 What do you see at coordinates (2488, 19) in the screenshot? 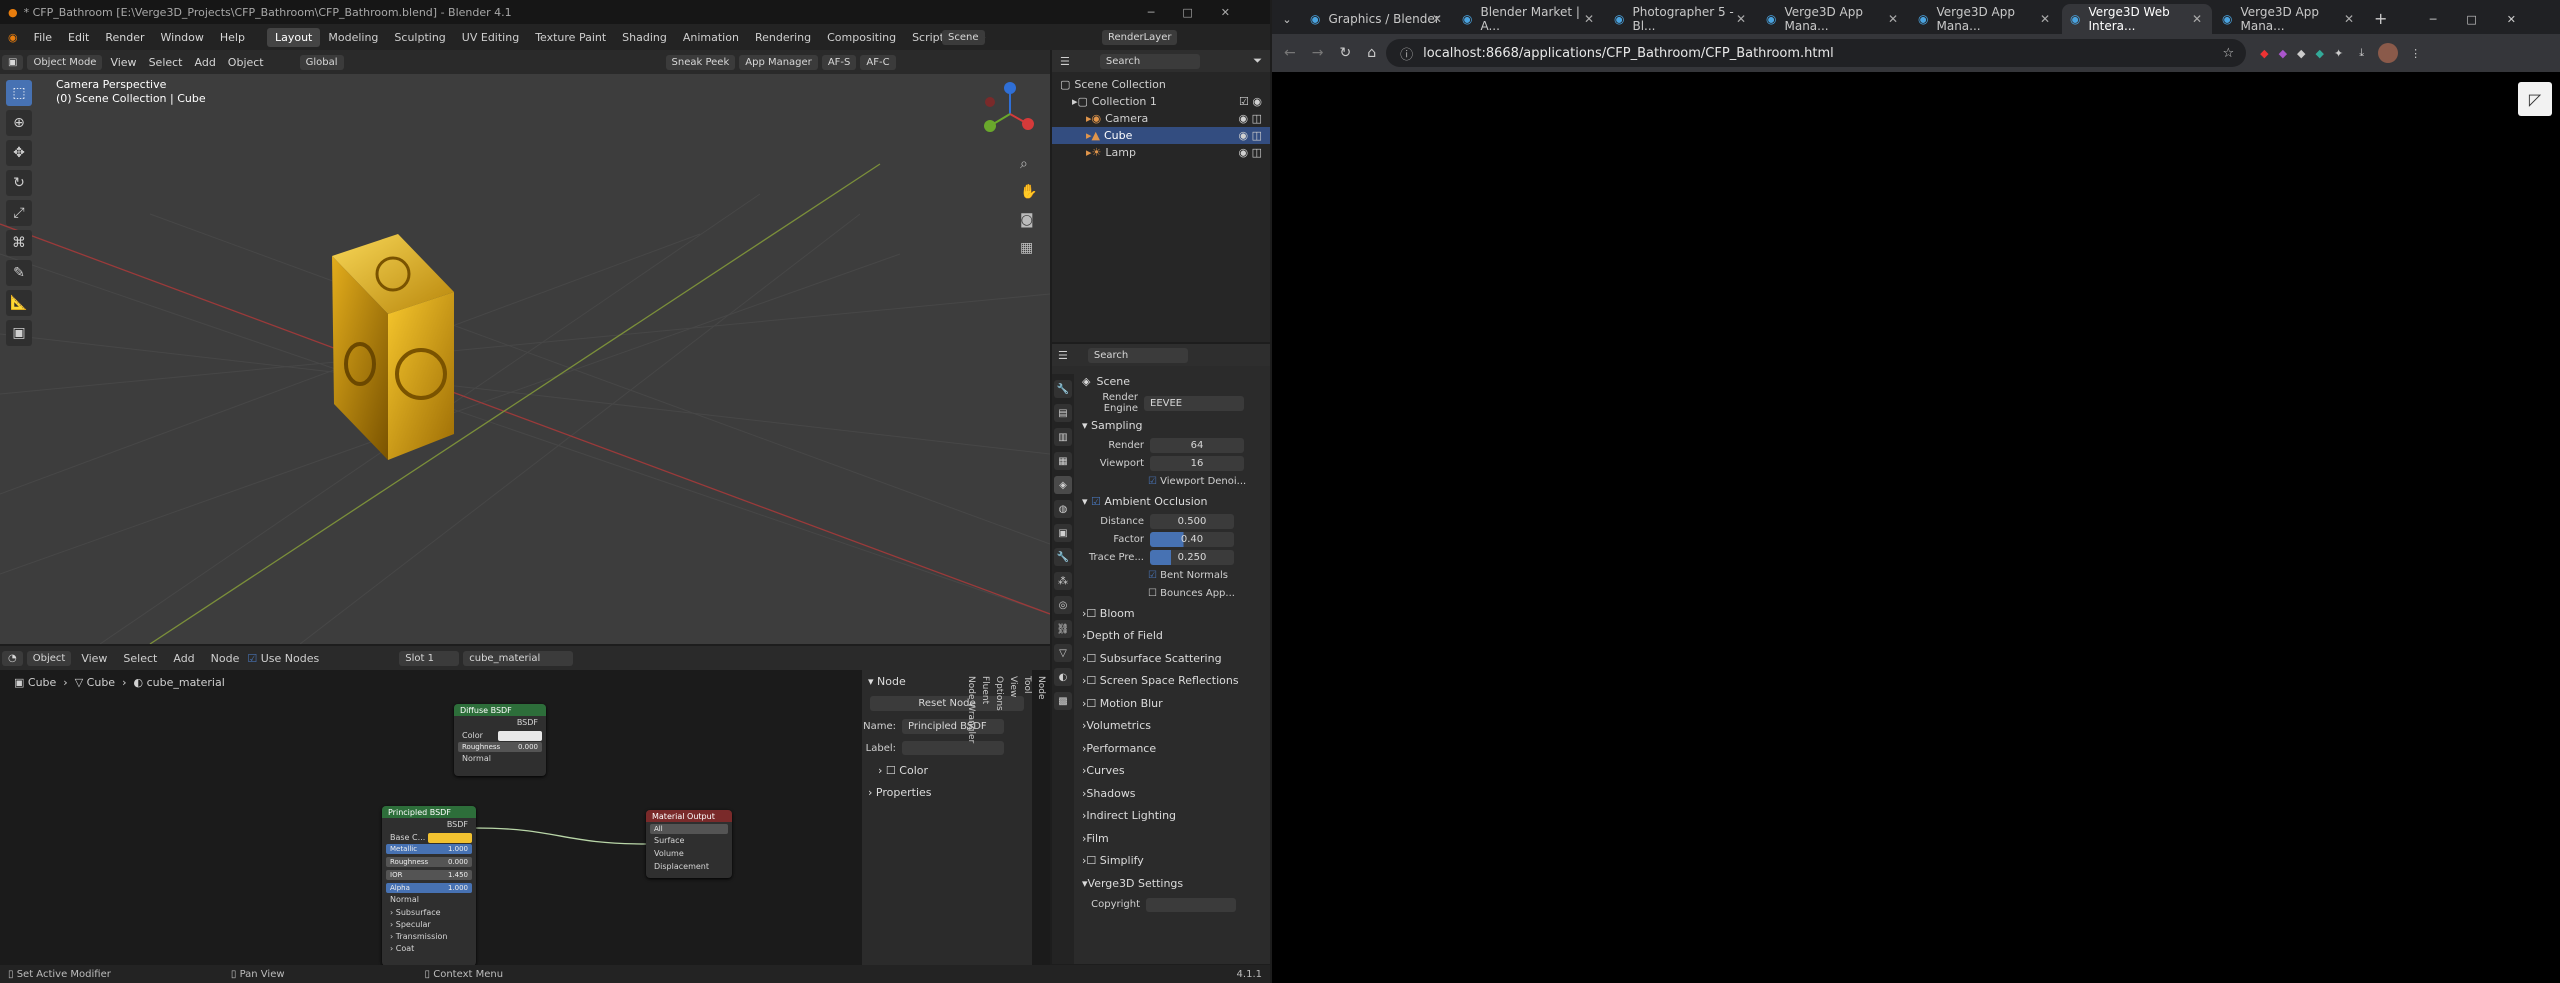
I see `window-controls: ─□✕` at bounding box center [2488, 19].